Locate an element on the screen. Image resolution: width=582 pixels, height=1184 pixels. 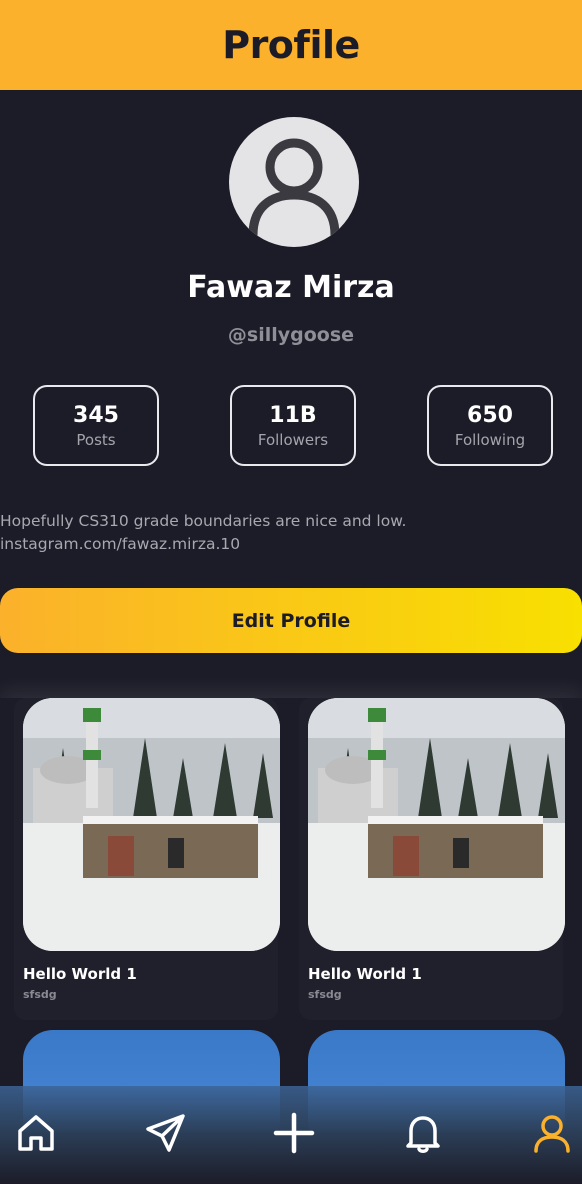
stat-posts: 345 Posts is located at coordinates (96, 425).